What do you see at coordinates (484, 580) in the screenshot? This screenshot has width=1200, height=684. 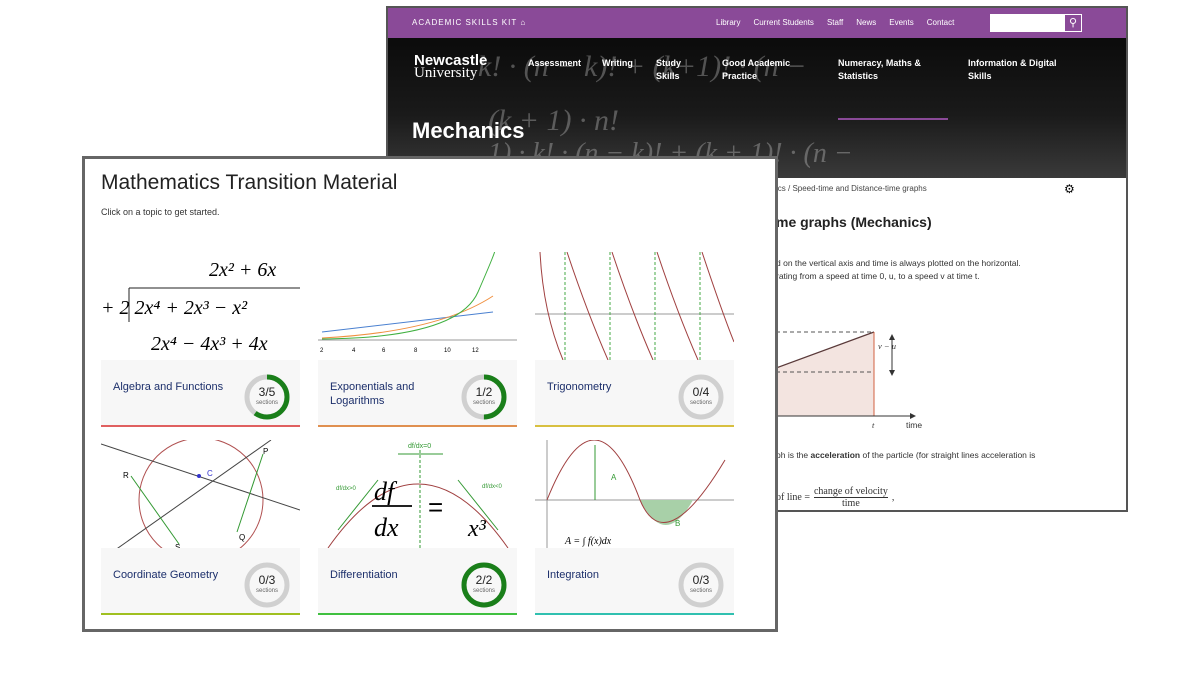 I see `progress-count: 2/2` at bounding box center [484, 580].